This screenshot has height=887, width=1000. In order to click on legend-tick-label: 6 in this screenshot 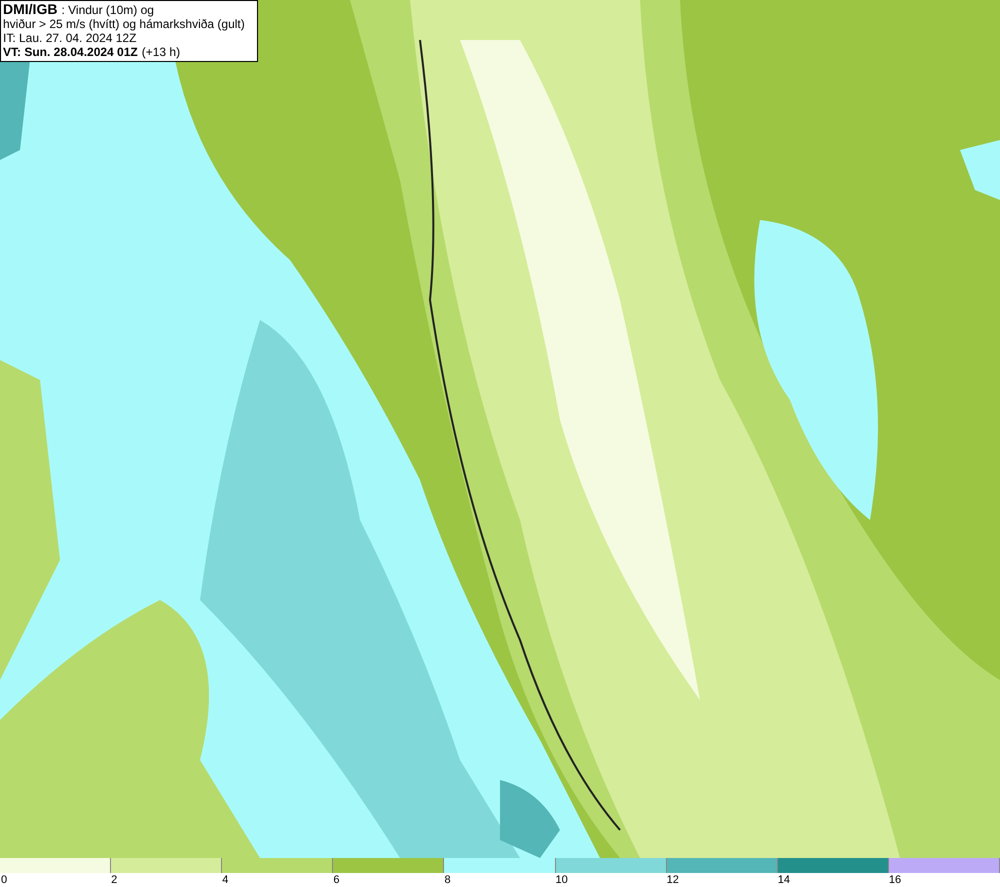, I will do `click(336, 880)`.